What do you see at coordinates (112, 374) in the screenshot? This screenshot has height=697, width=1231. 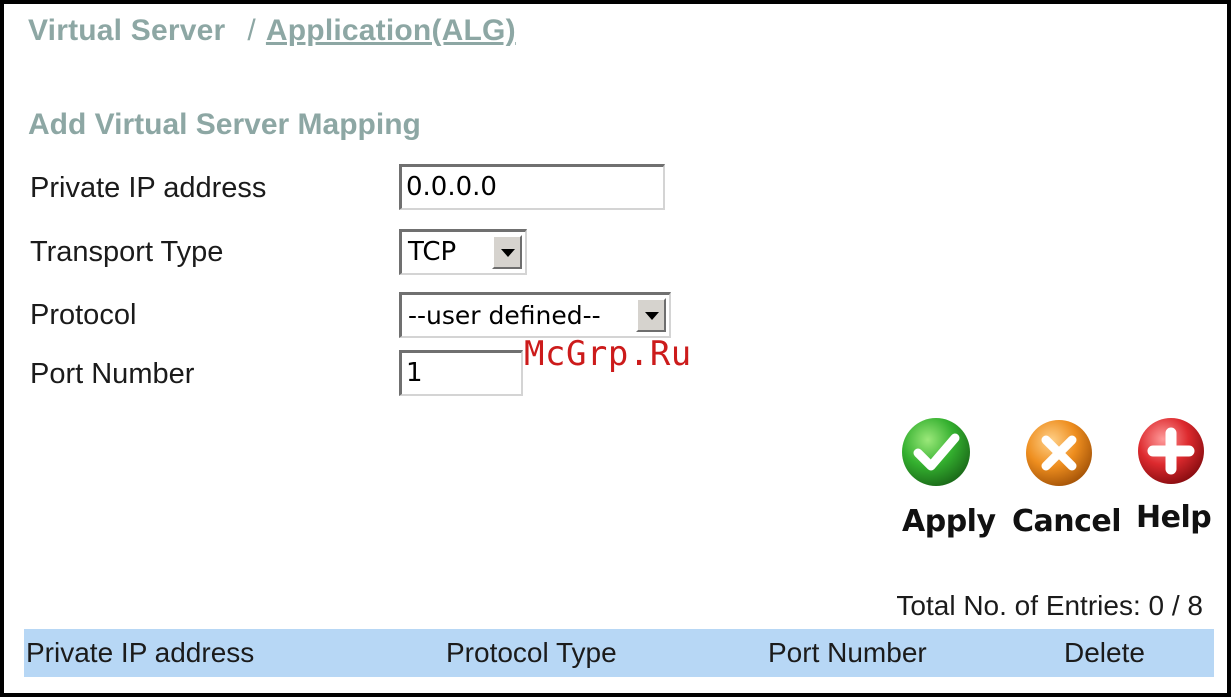 I see `port-number-label: Port Number` at bounding box center [112, 374].